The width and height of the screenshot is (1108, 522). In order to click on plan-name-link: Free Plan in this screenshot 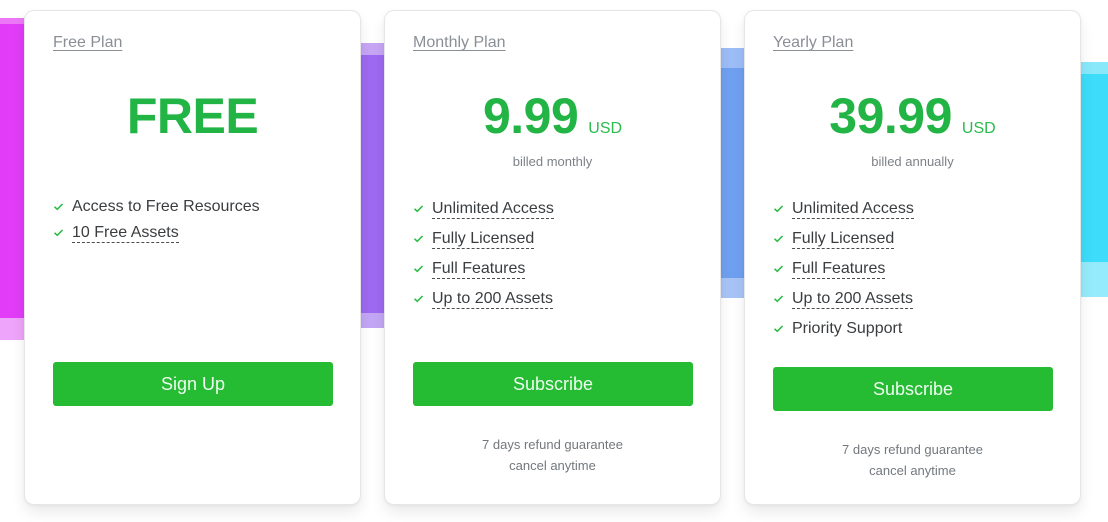, I will do `click(87, 43)`.